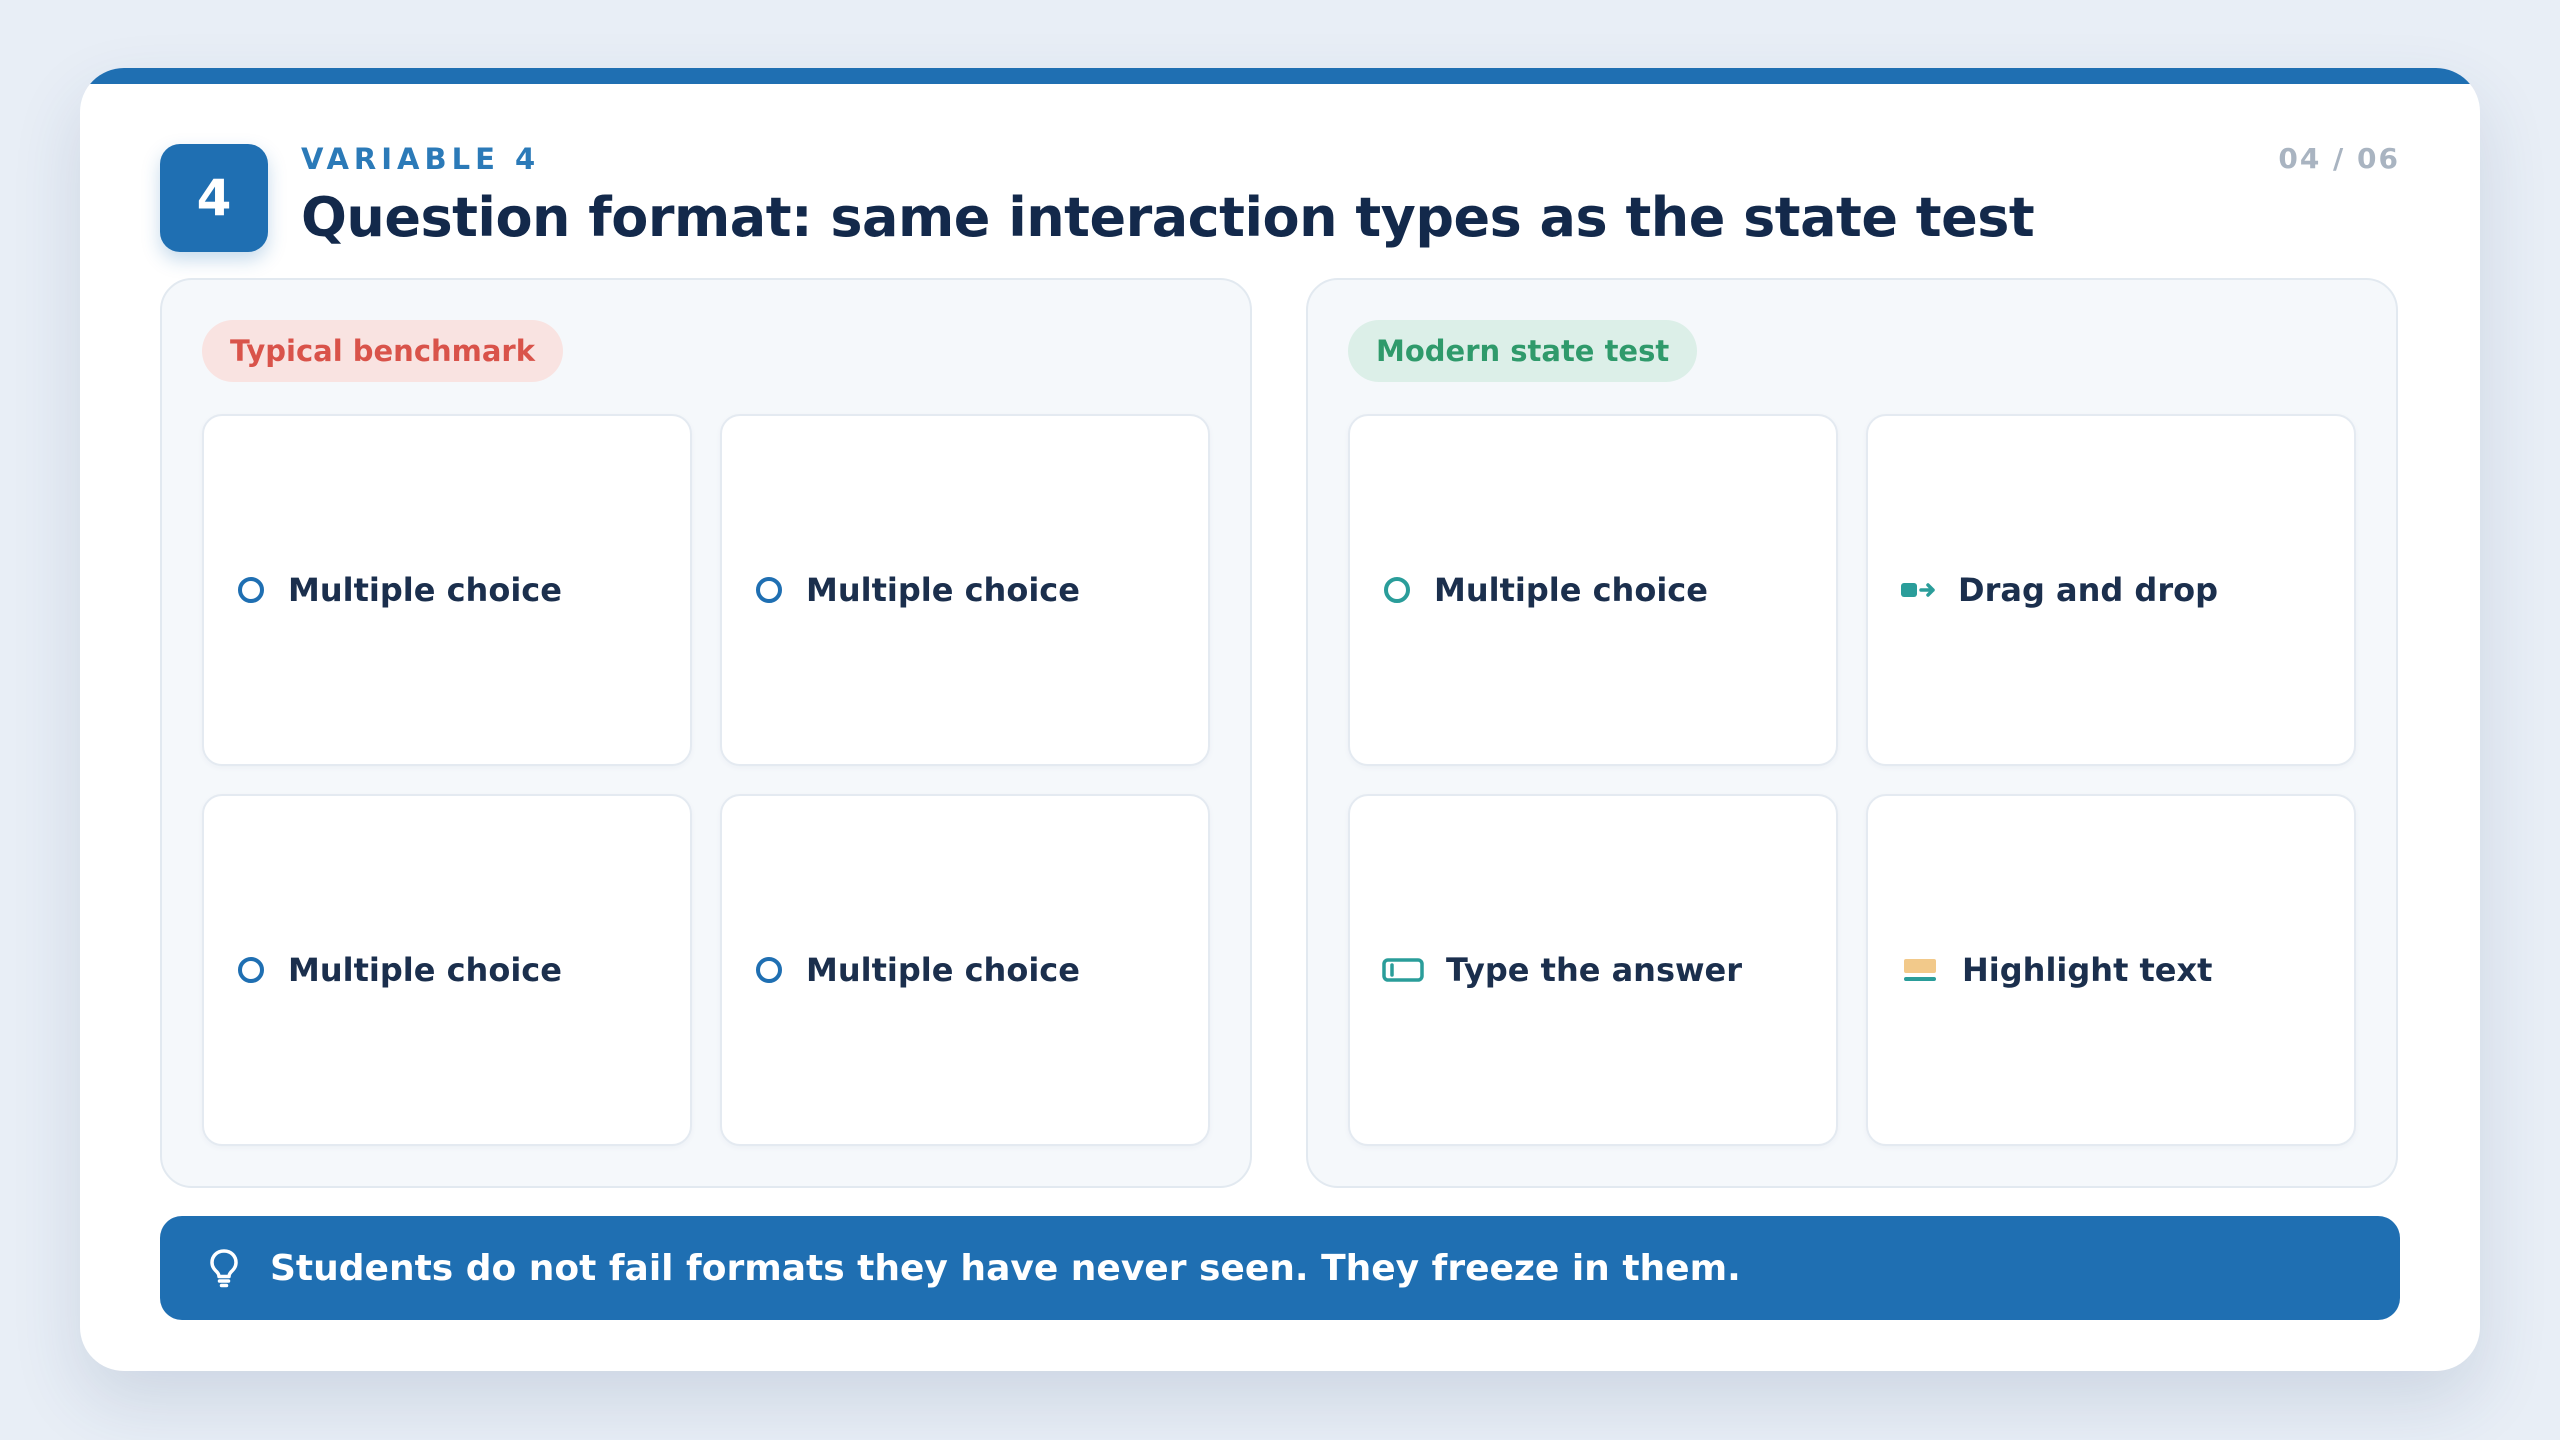  I want to click on lightbulb-icon, so click(224, 1268).